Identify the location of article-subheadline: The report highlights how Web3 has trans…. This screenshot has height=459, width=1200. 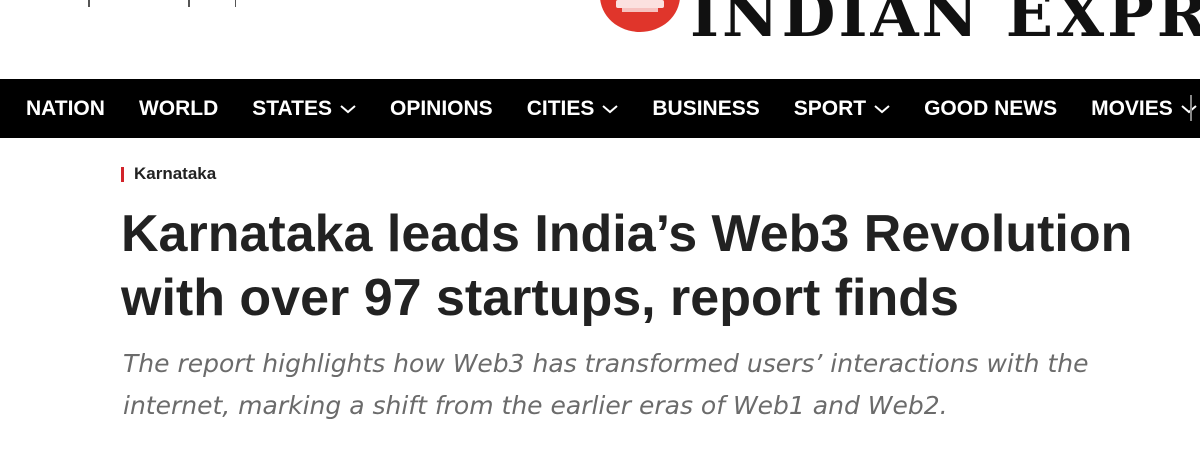
(606, 384).